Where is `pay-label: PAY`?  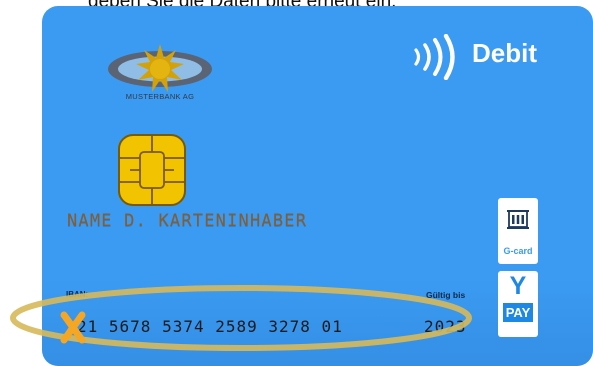
pay-label: PAY is located at coordinates (518, 312).